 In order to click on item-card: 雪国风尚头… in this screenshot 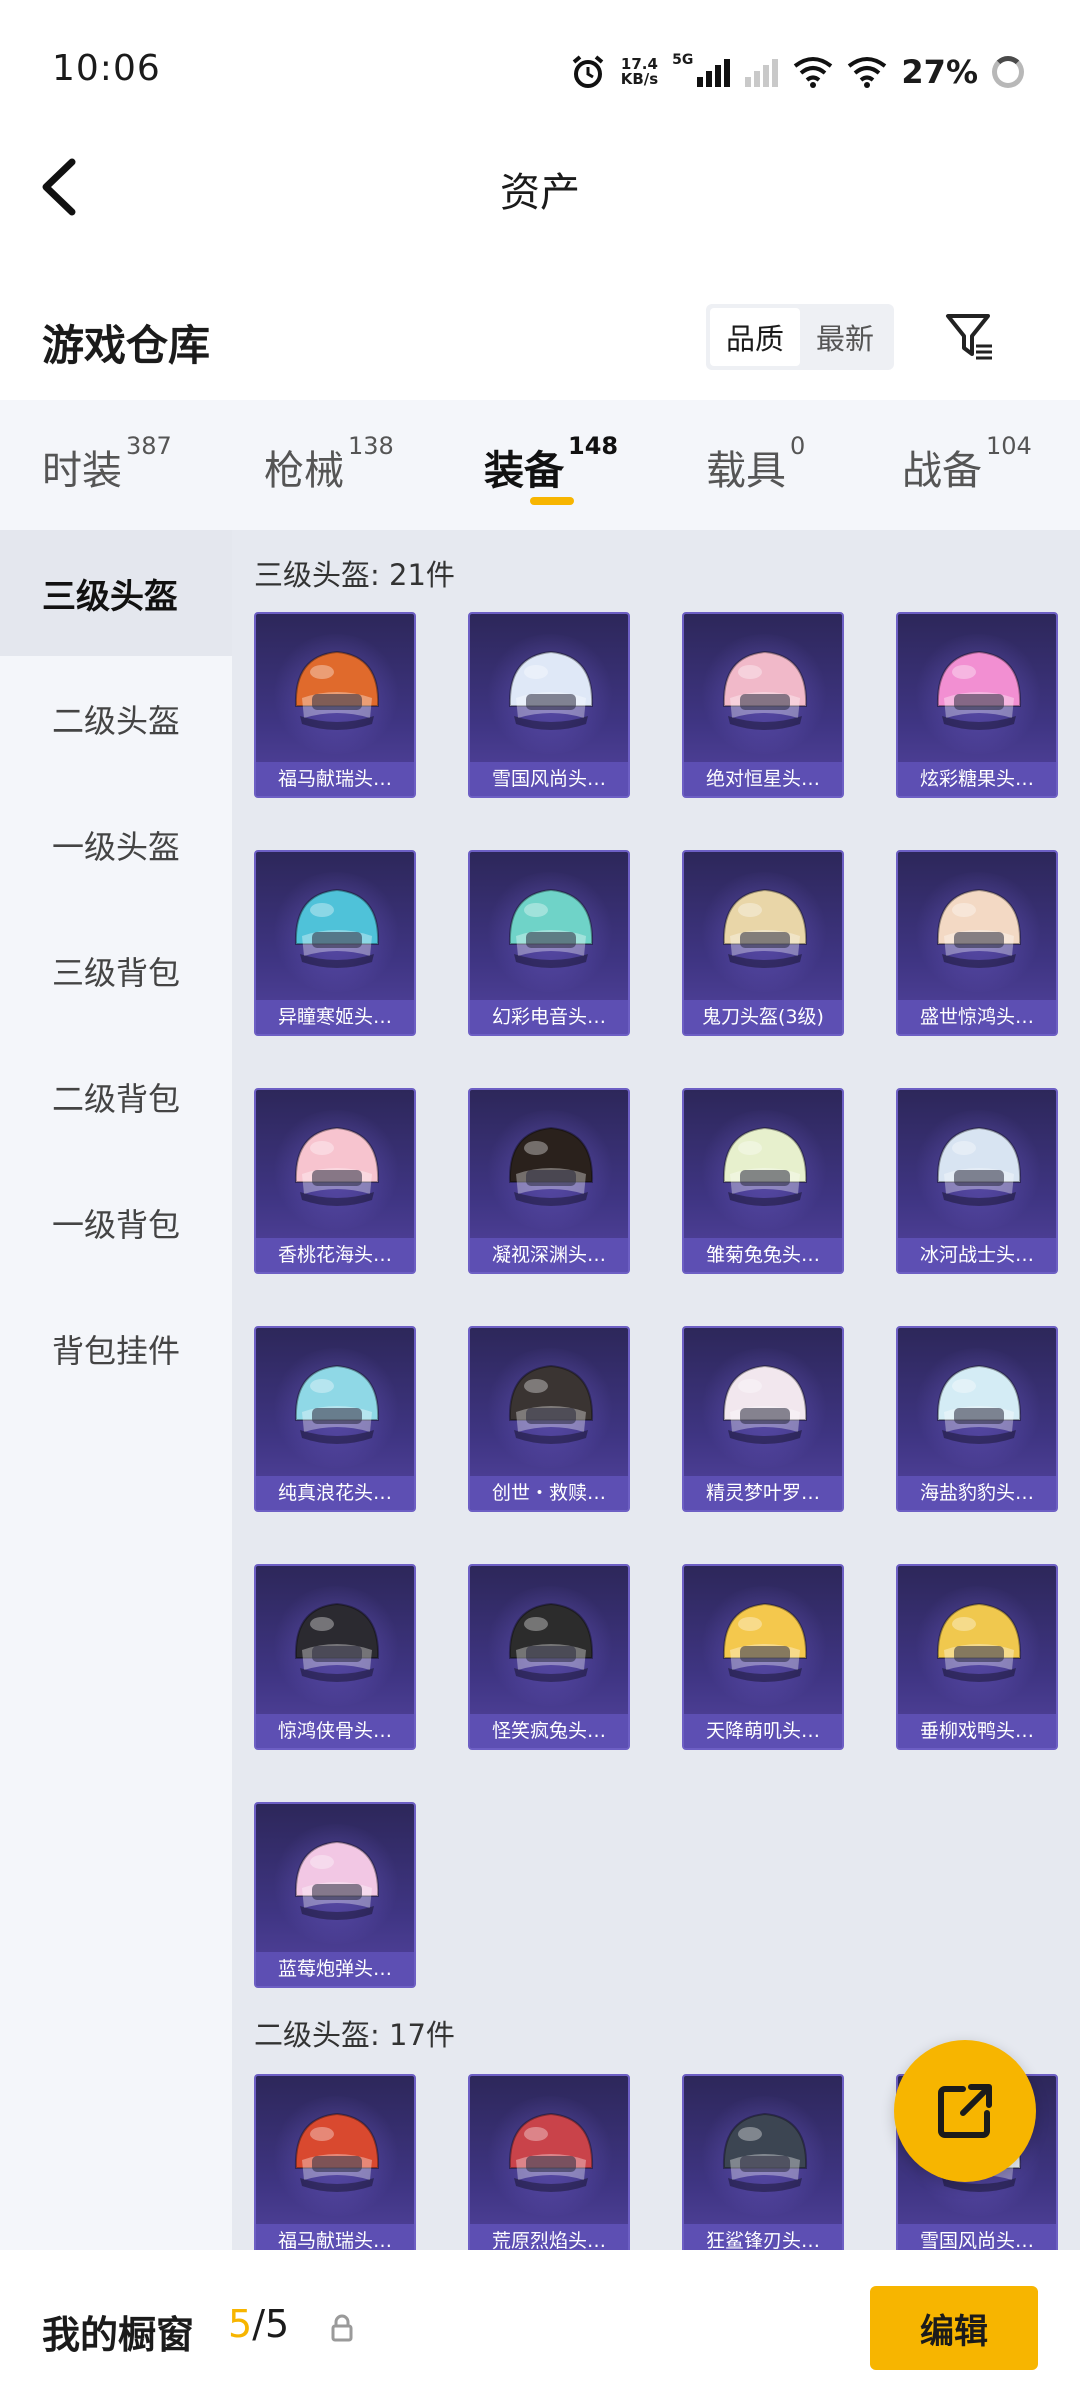, I will do `click(549, 705)`.